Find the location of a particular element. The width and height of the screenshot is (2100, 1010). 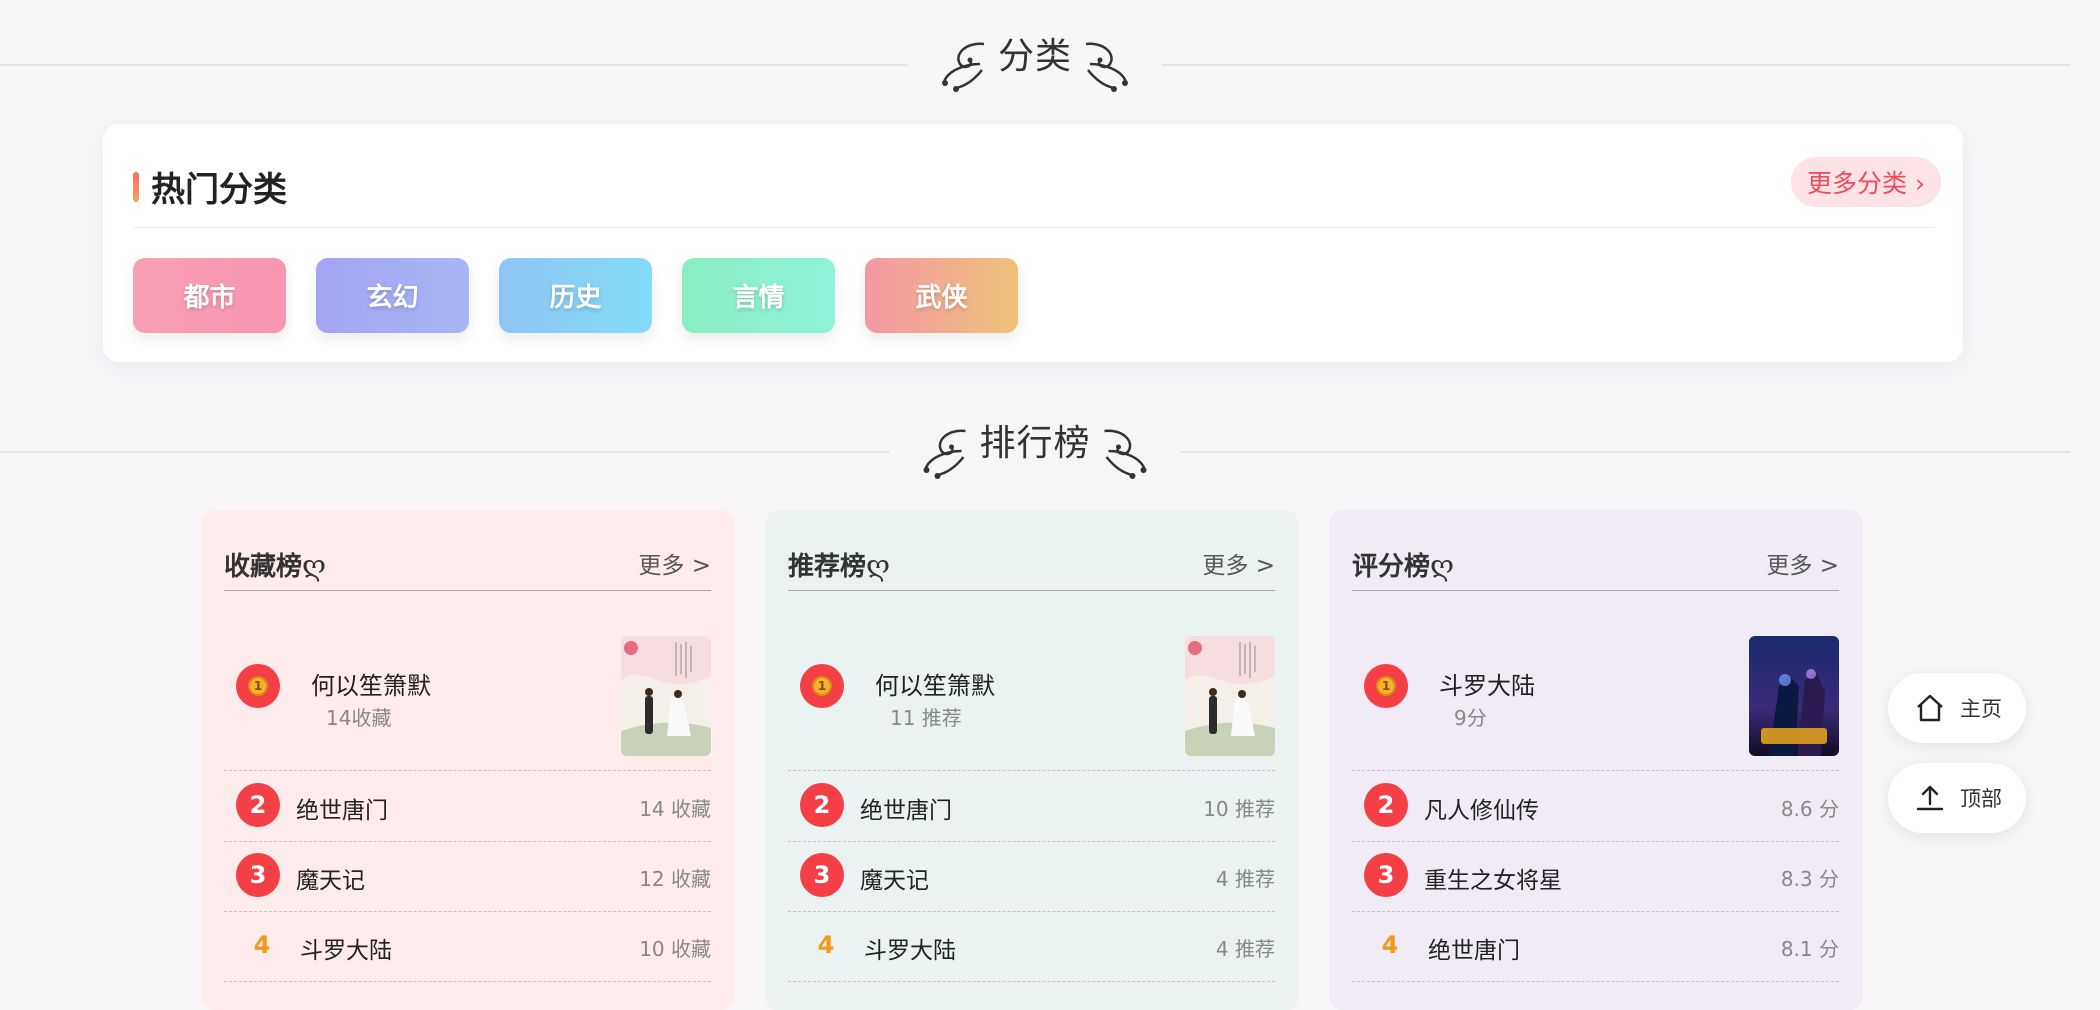

category-tag: 都市 is located at coordinates (209, 295).